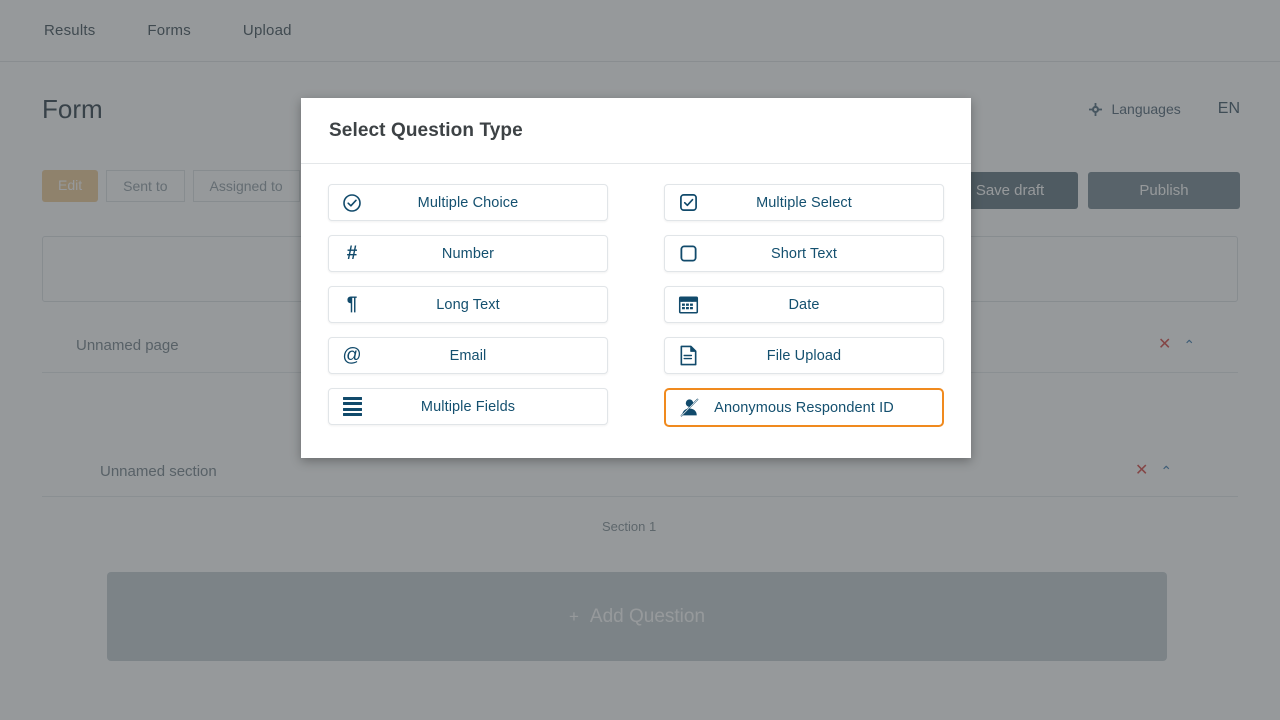 The width and height of the screenshot is (1280, 720). I want to click on question-type-multiple-fields: Multiple Fields, so click(468, 406).